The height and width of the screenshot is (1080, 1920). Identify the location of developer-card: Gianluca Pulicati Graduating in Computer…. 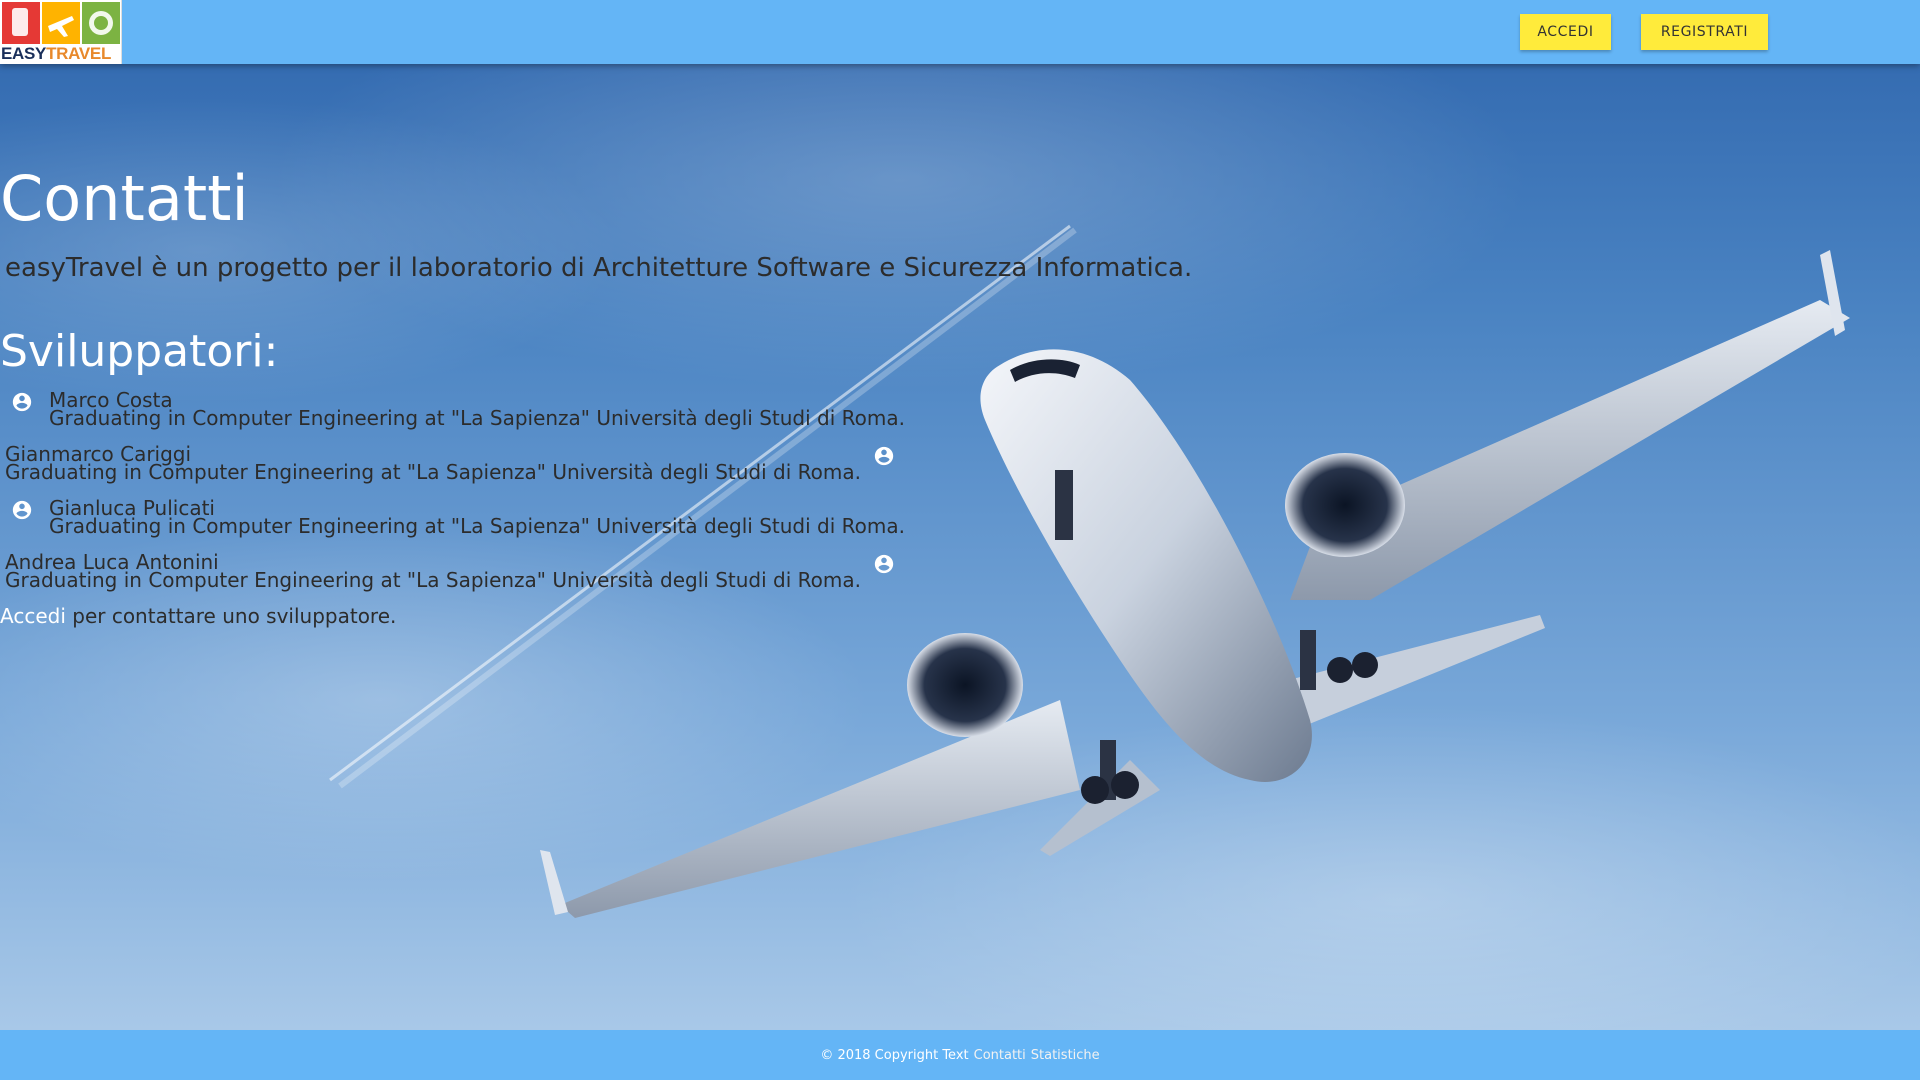
(477, 518).